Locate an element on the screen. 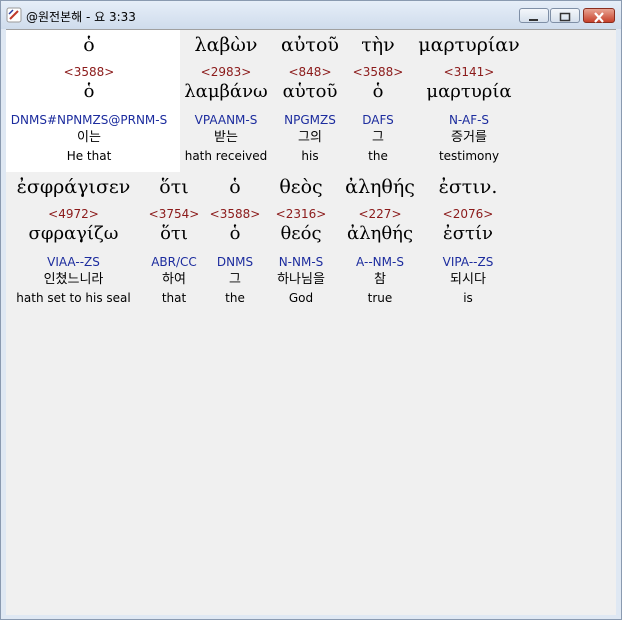  greek-lemma: ὅτι is located at coordinates (174, 233).